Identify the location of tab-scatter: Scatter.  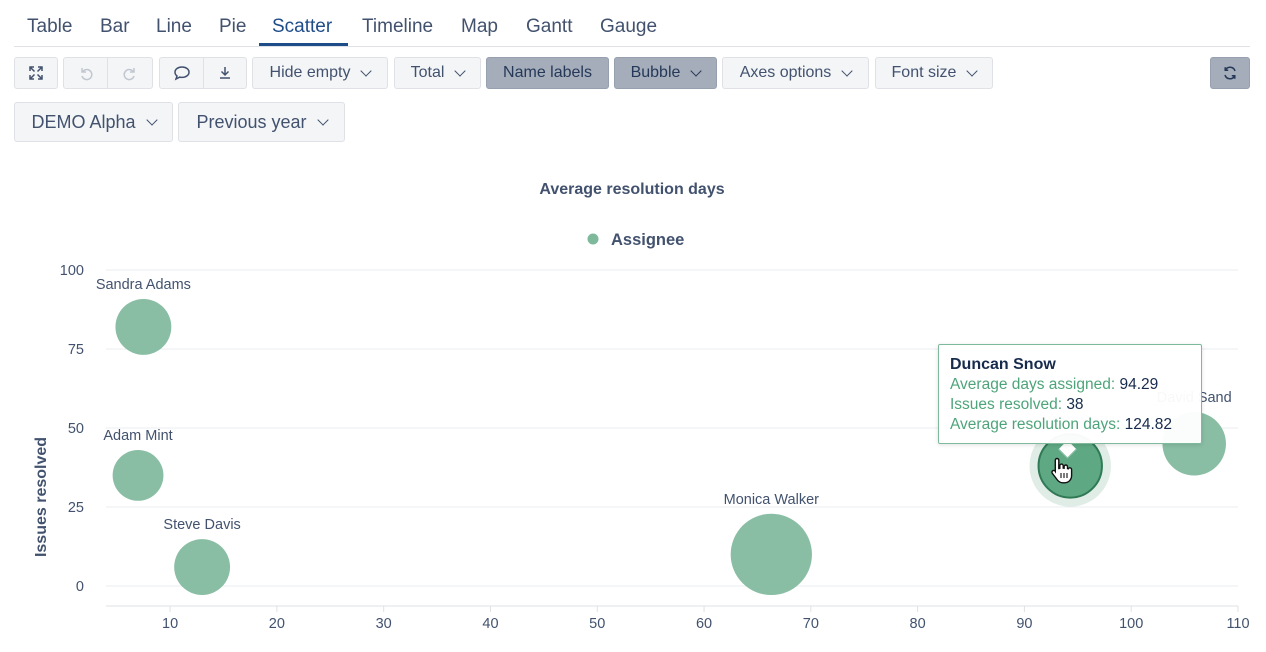
(302, 27).